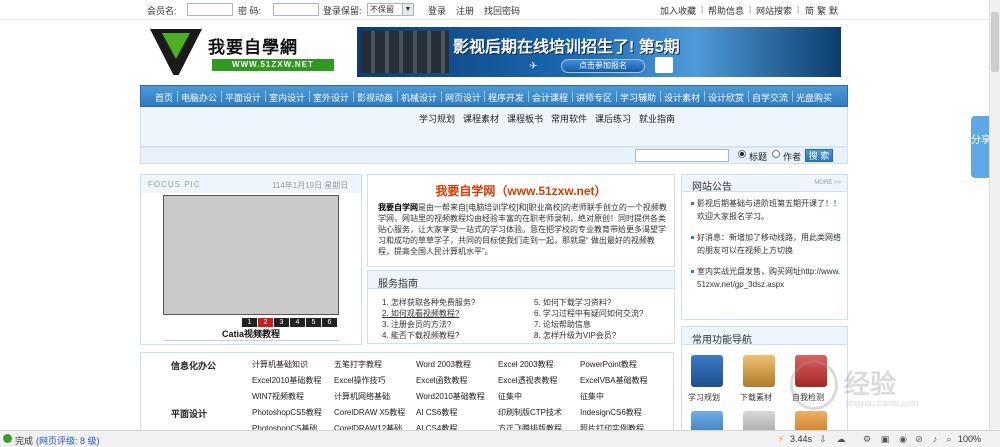 The height and width of the screenshot is (447, 1000). I want to click on service-link: 1. 怎样获取各种免费服务?, so click(428, 302).